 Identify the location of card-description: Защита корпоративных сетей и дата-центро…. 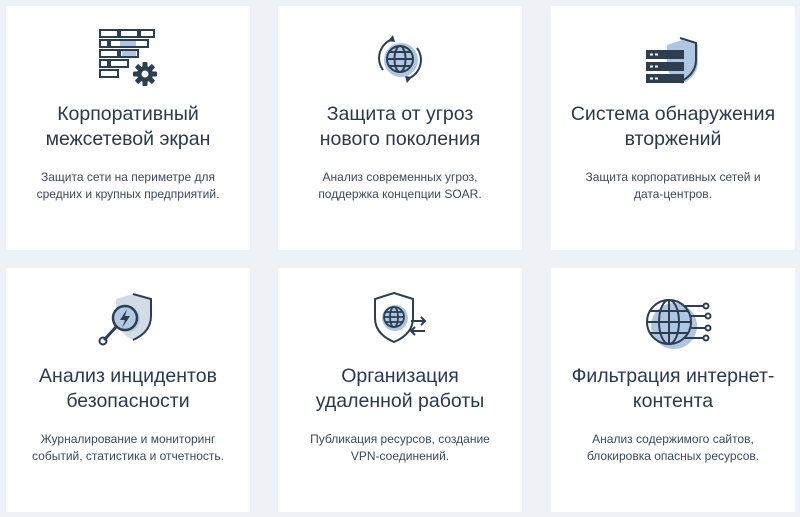
(673, 185).